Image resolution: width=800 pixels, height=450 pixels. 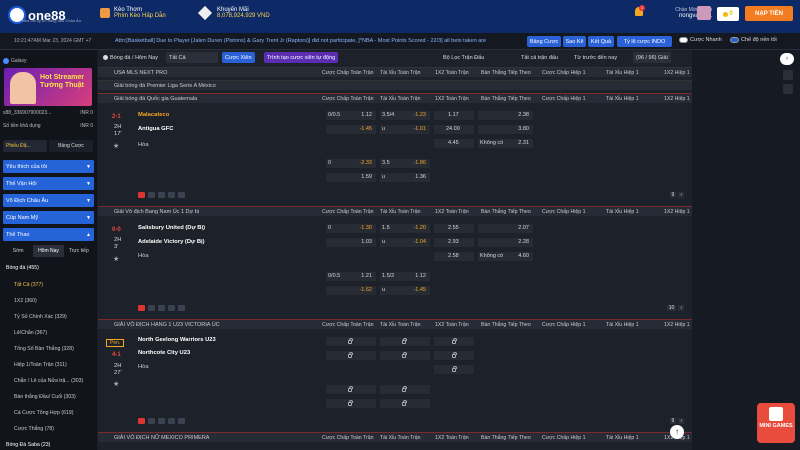 What do you see at coordinates (405, 115) in the screenshot?
I see `odds-over: 3.5/4 -1.23` at bounding box center [405, 115].